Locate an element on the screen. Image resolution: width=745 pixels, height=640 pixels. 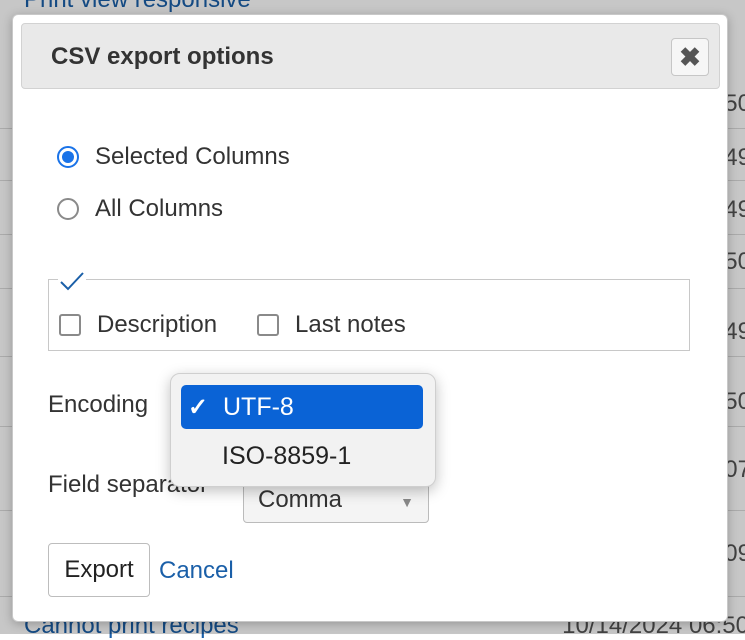
radio-label: Selected Columns is located at coordinates (192, 156).